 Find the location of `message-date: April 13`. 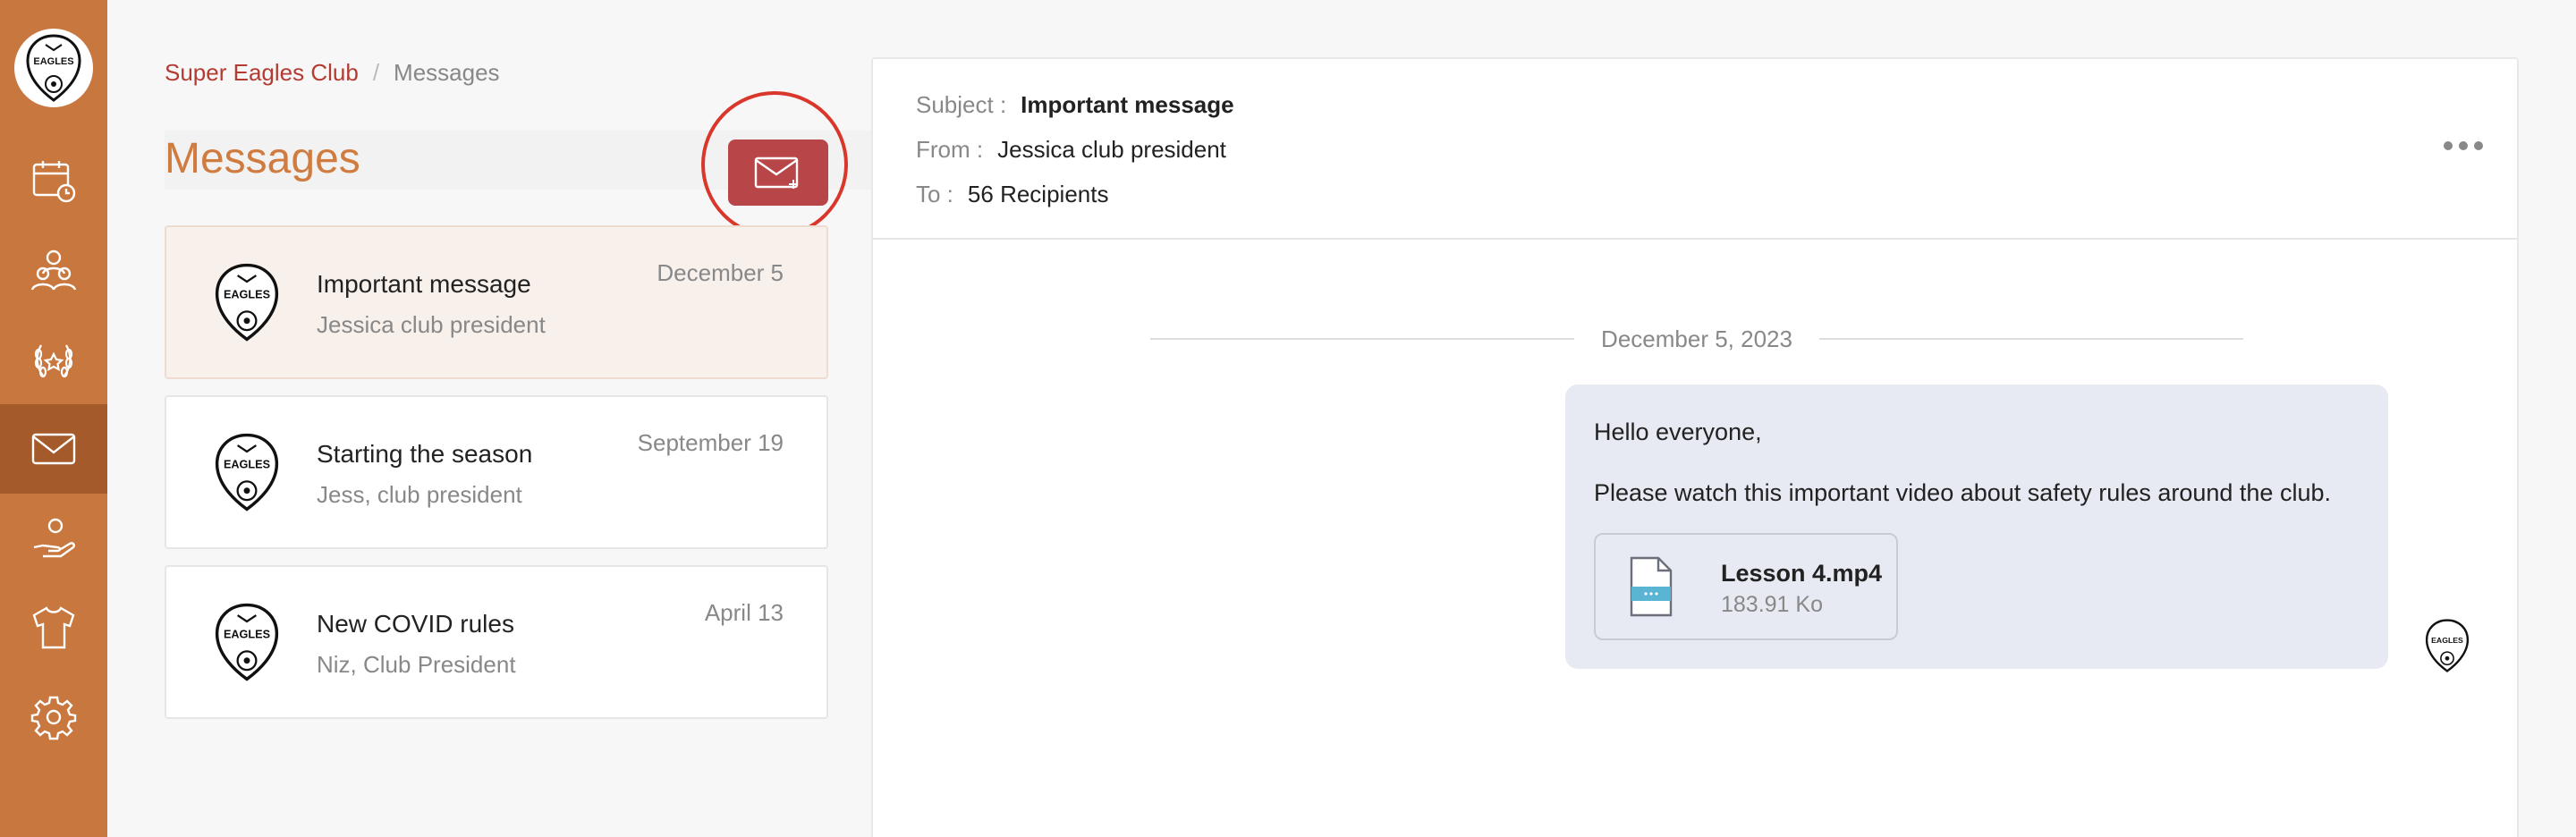

message-date: April 13 is located at coordinates (744, 612).